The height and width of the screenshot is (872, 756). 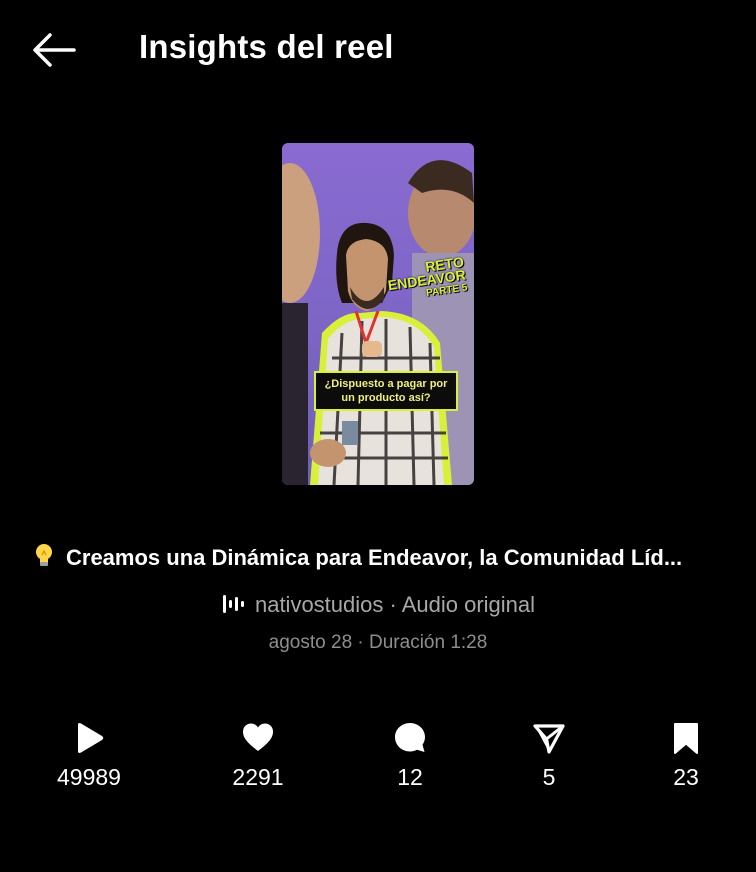 What do you see at coordinates (386, 391) in the screenshot?
I see `reel-overlay-caption: ¿Dispuesto a pagar por un producto así?` at bounding box center [386, 391].